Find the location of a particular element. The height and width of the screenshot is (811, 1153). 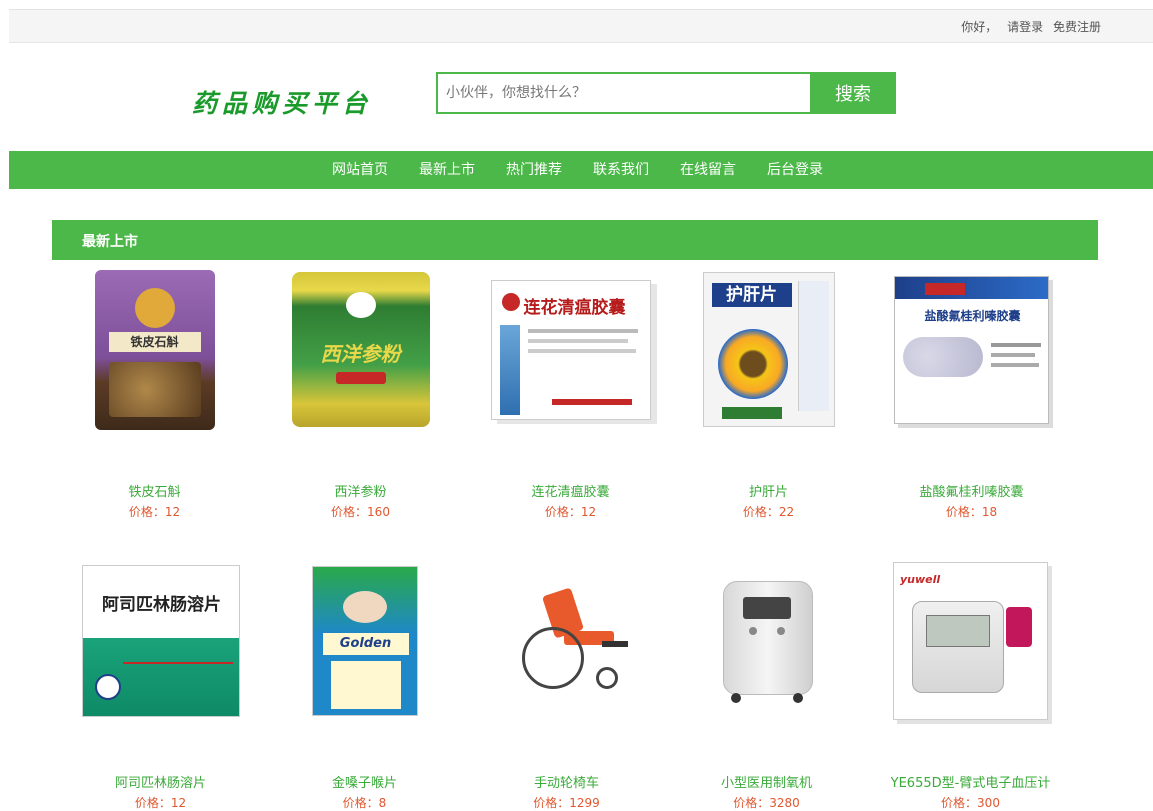

product-price: 价格：300 is located at coordinates (970, 803).